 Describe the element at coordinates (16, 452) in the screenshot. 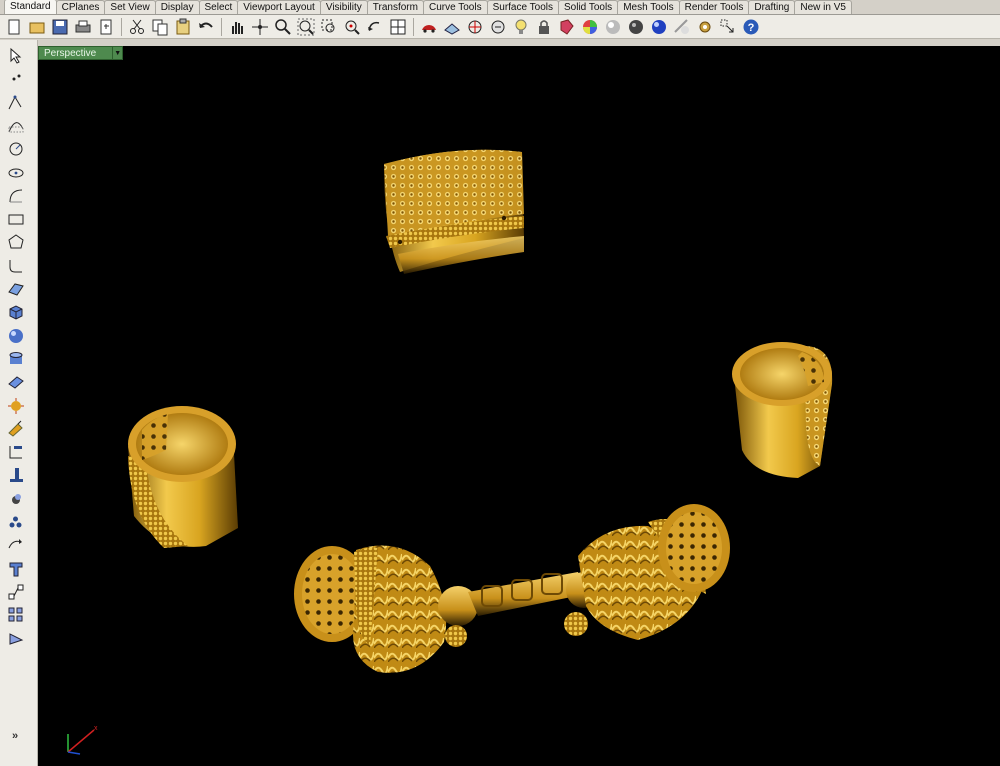

I see `dimension-icon` at that location.